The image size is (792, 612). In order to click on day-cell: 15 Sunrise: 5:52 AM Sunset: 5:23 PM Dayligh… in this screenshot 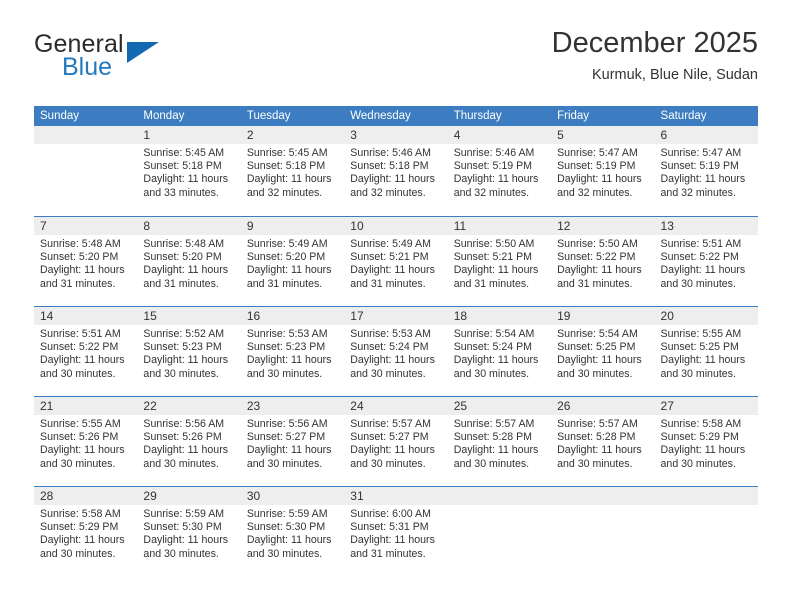, I will do `click(189, 351)`.